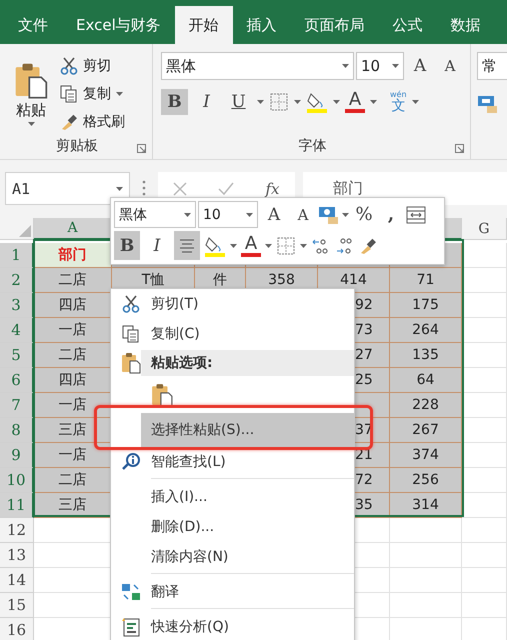  Describe the element at coordinates (17, 305) in the screenshot. I see `row-header: 3` at that location.